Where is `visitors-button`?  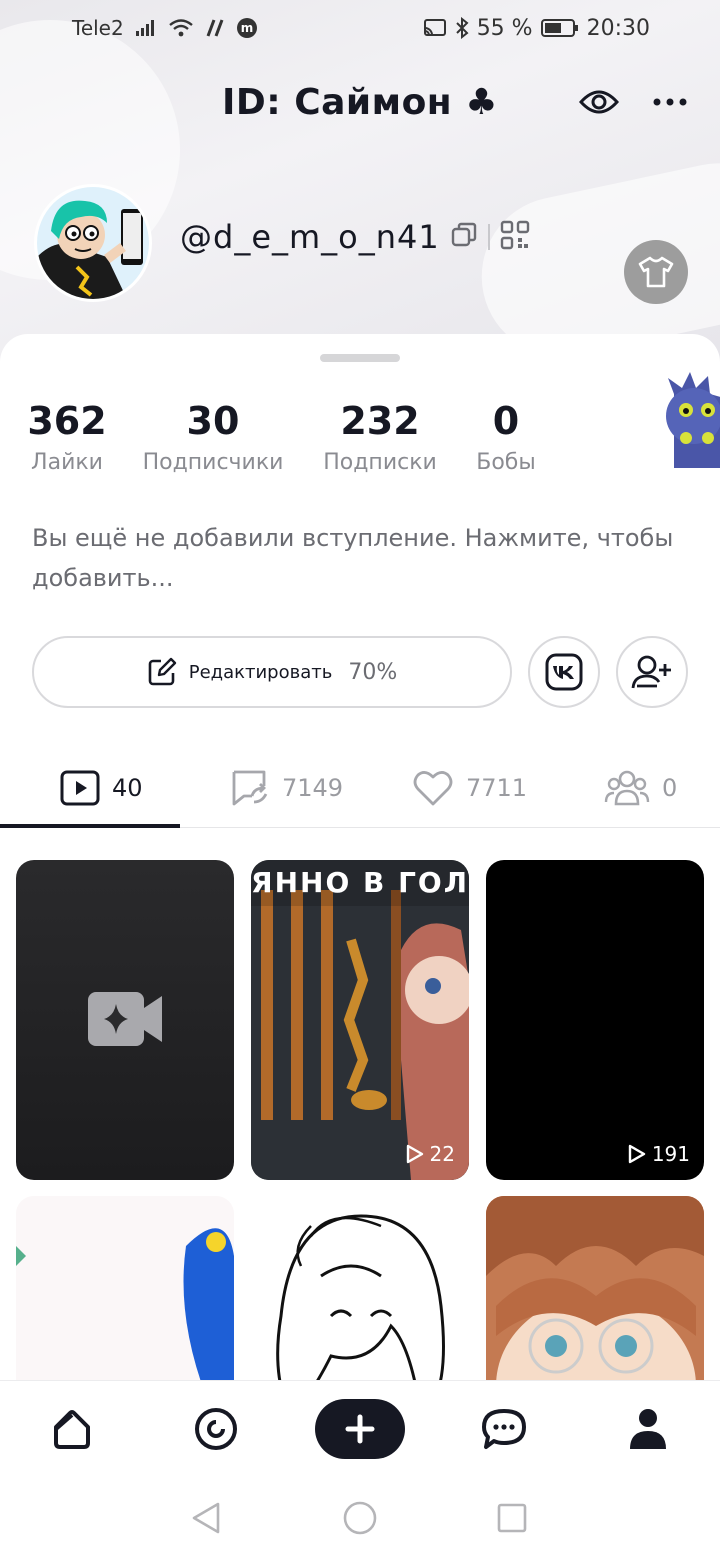 visitors-button is located at coordinates (599, 102).